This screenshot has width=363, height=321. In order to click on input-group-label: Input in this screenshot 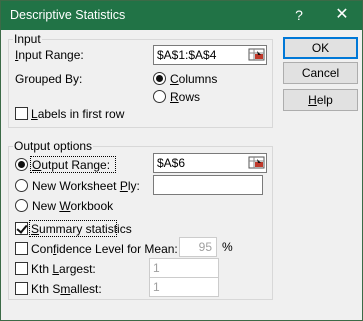, I will do `click(27, 39)`.